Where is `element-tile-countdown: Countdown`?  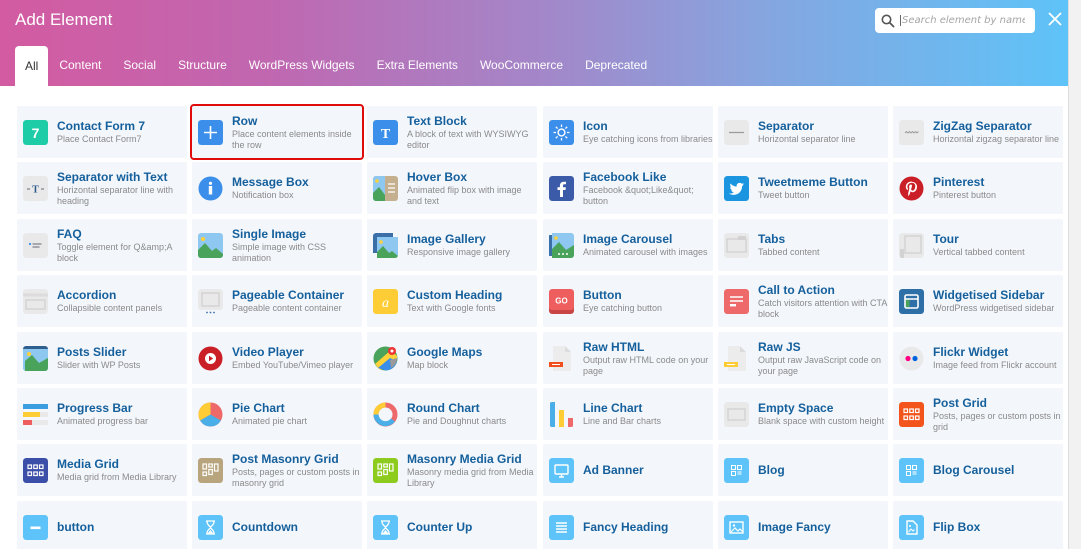
element-tile-countdown: Countdown is located at coordinates (277, 525).